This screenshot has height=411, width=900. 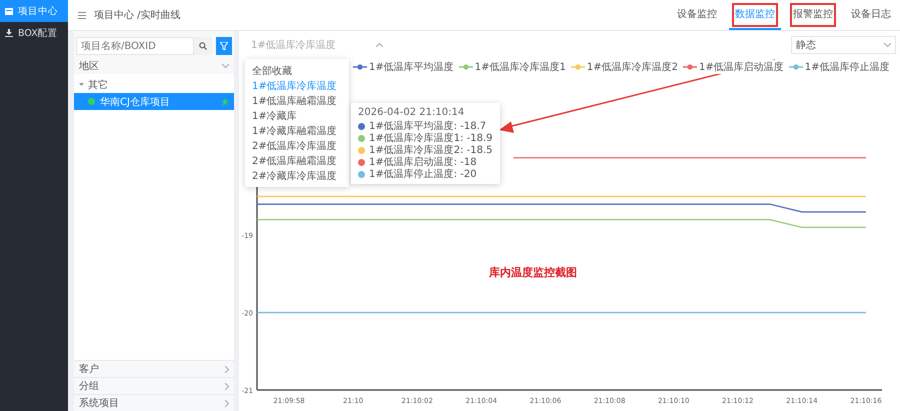 I want to click on menu-item: 1#冷藏库, so click(x=297, y=115).